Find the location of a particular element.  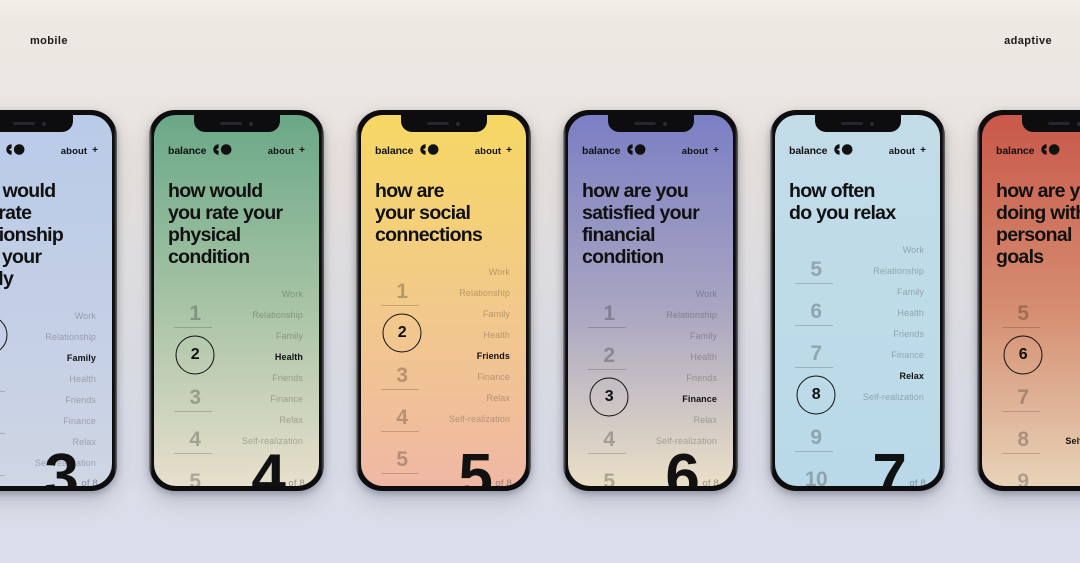

rating-option: 6 is located at coordinates (816, 311).